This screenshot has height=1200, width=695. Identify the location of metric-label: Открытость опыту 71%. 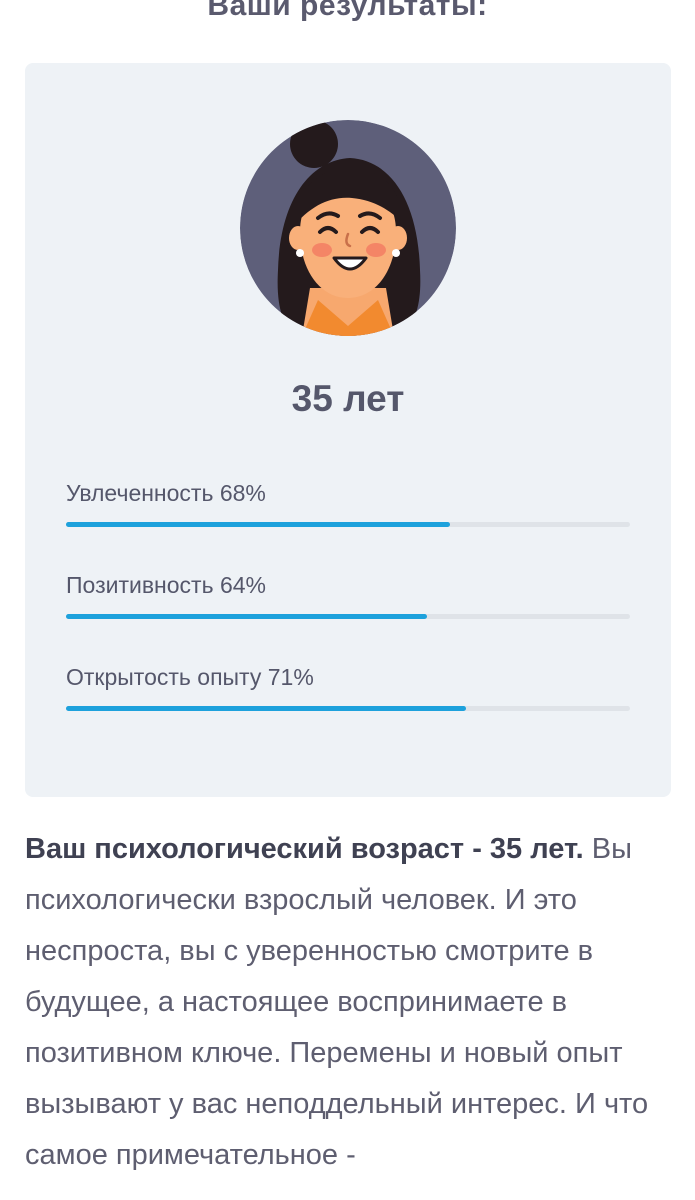
(190, 677).